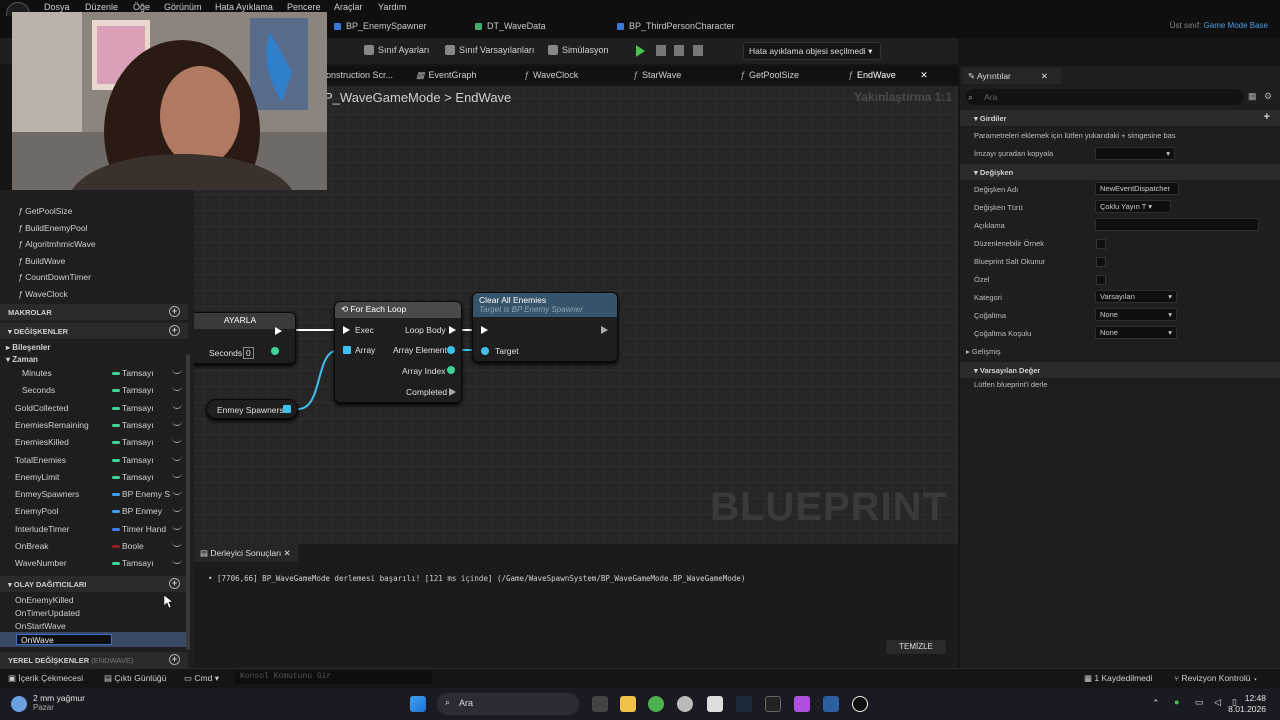 Image resolution: width=1280 pixels, height=720 pixels. What do you see at coordinates (1216, 678) in the screenshot?
I see `revision-control-button: ⑂ Revizyon Kontrolü ▾` at bounding box center [1216, 678].